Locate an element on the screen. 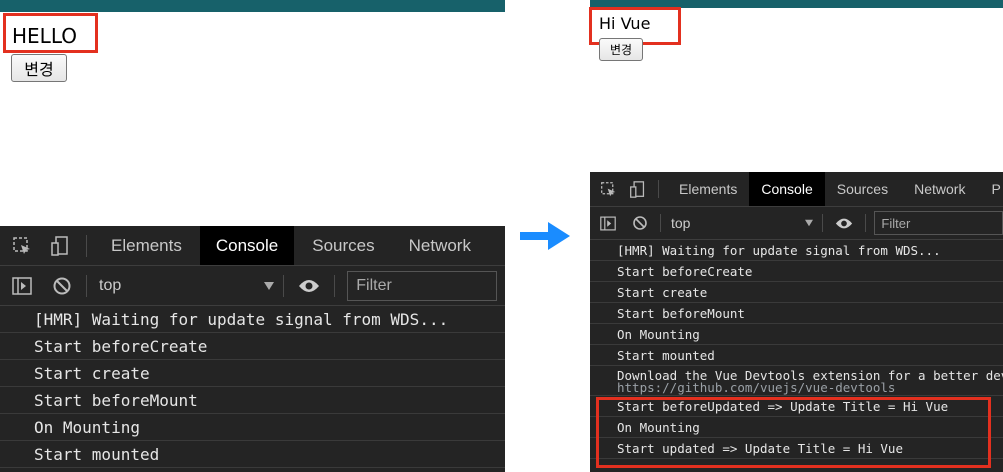 The image size is (1003, 472). devtools-link: https://github.com/vuejs/vue-devtools is located at coordinates (810, 387).